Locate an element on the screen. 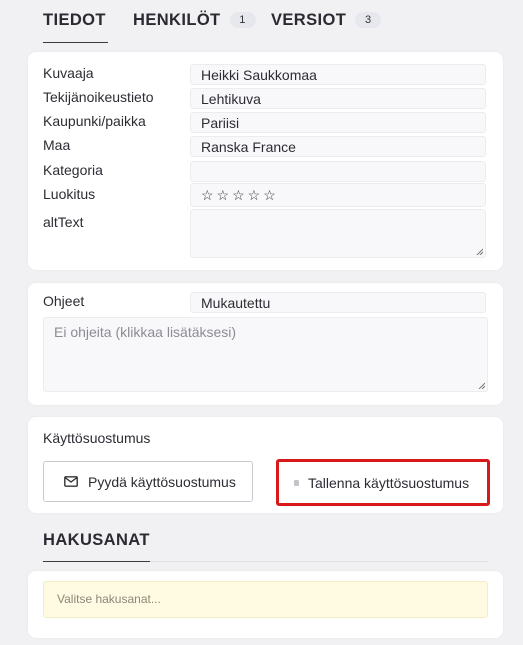 The image size is (523, 645). instructions-label: Ohjeet is located at coordinates (64, 301).